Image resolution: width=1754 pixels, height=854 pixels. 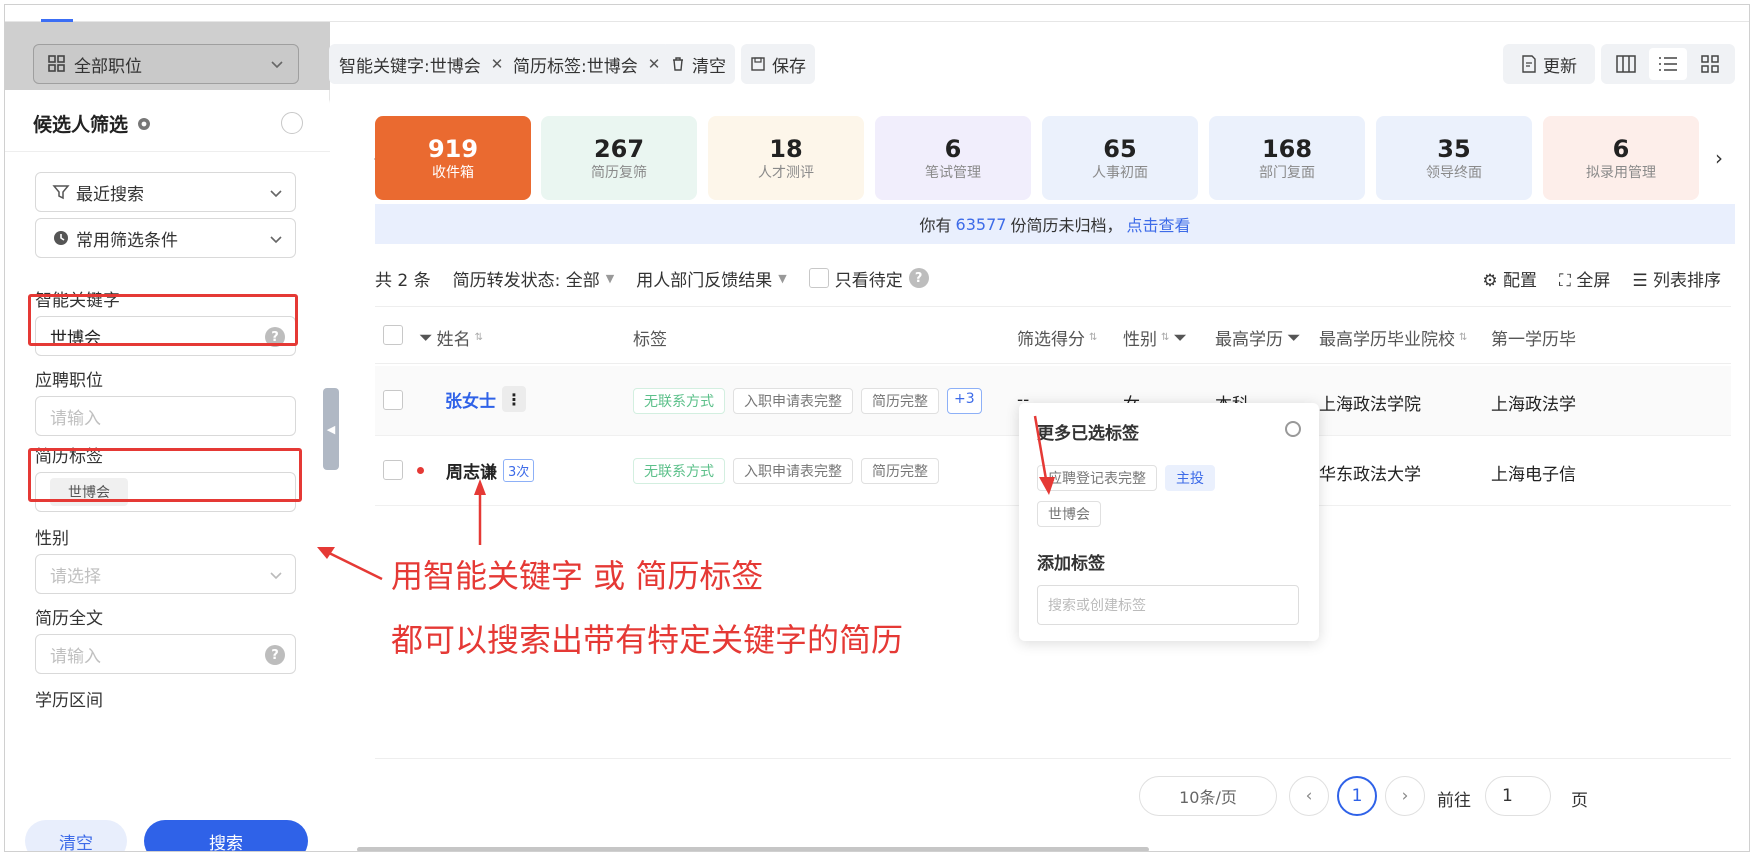 I want to click on filter-tag-keyword: 智能关键字:世博会 ✕, so click(x=421, y=64).